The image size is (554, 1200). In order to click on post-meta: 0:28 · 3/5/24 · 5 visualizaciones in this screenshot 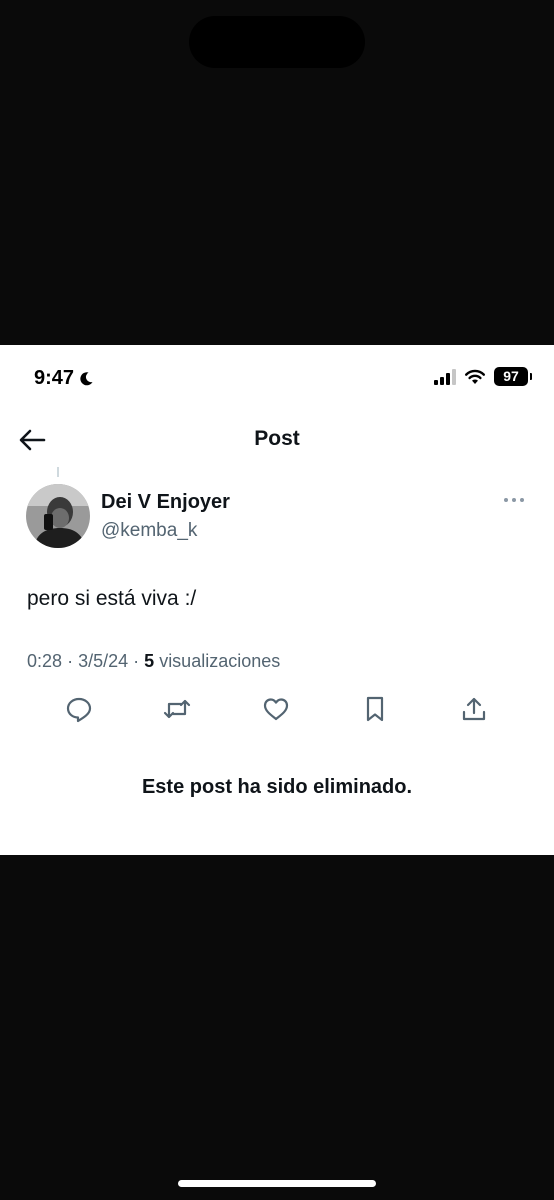, I will do `click(153, 661)`.